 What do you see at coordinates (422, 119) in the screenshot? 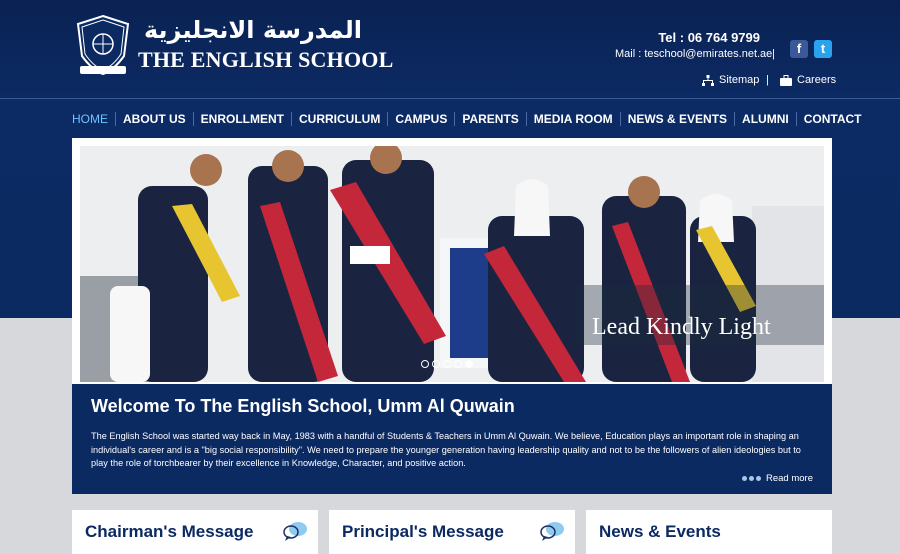
I see `nav-campus: CAMPUS` at bounding box center [422, 119].